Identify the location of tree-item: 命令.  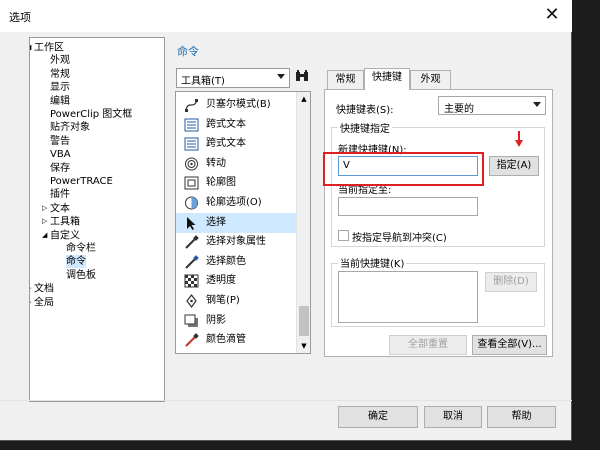
(76, 262).